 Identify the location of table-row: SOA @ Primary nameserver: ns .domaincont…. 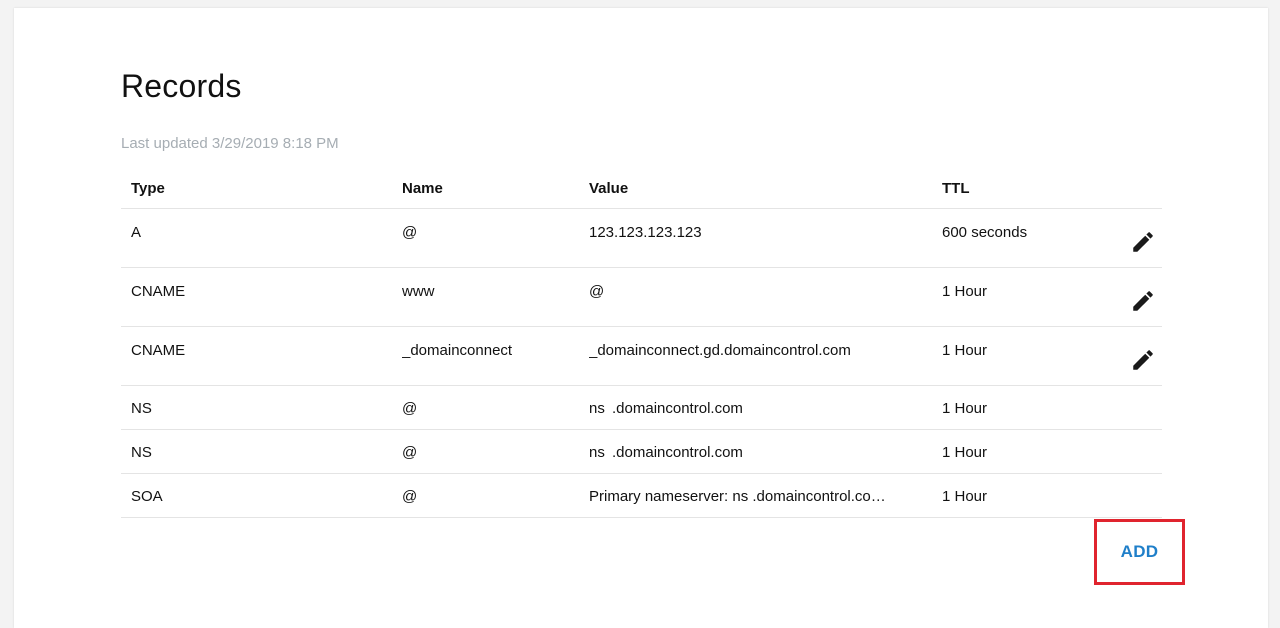
(641, 496).